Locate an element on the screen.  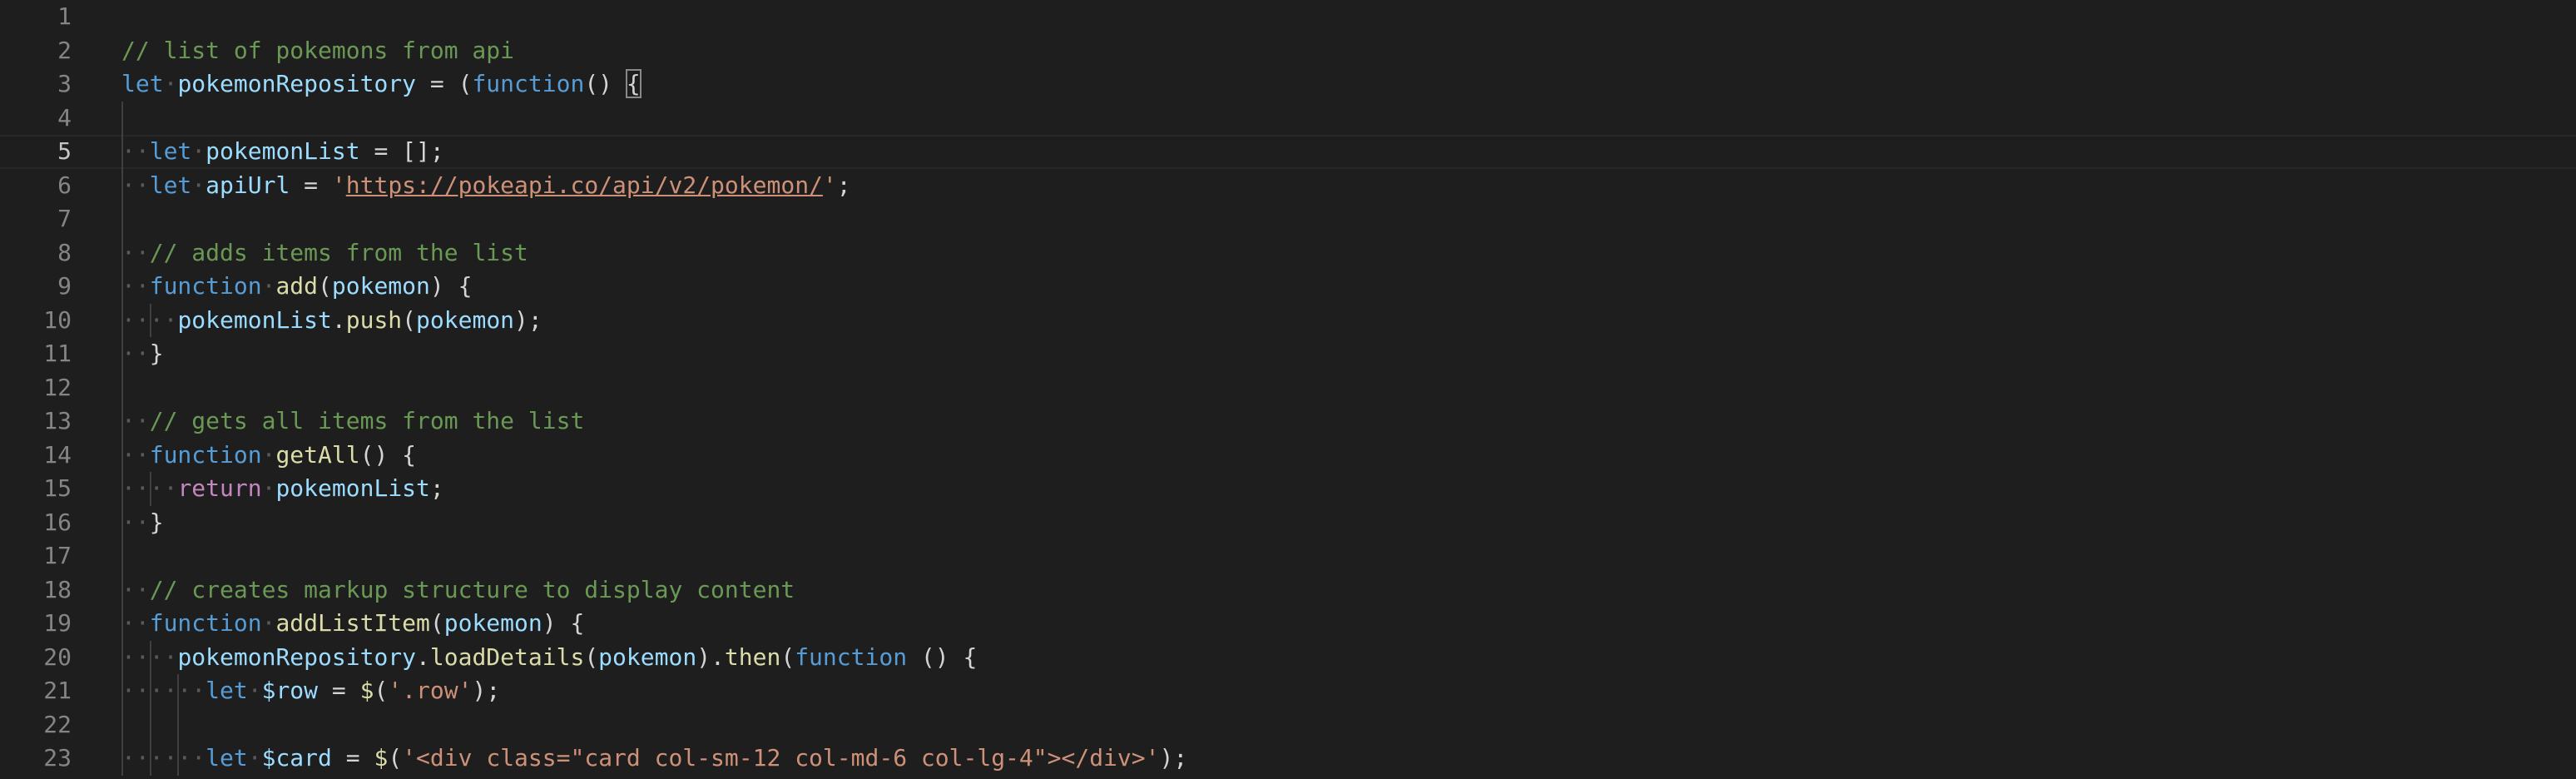
code-line: 1 is located at coordinates (1288, 17).